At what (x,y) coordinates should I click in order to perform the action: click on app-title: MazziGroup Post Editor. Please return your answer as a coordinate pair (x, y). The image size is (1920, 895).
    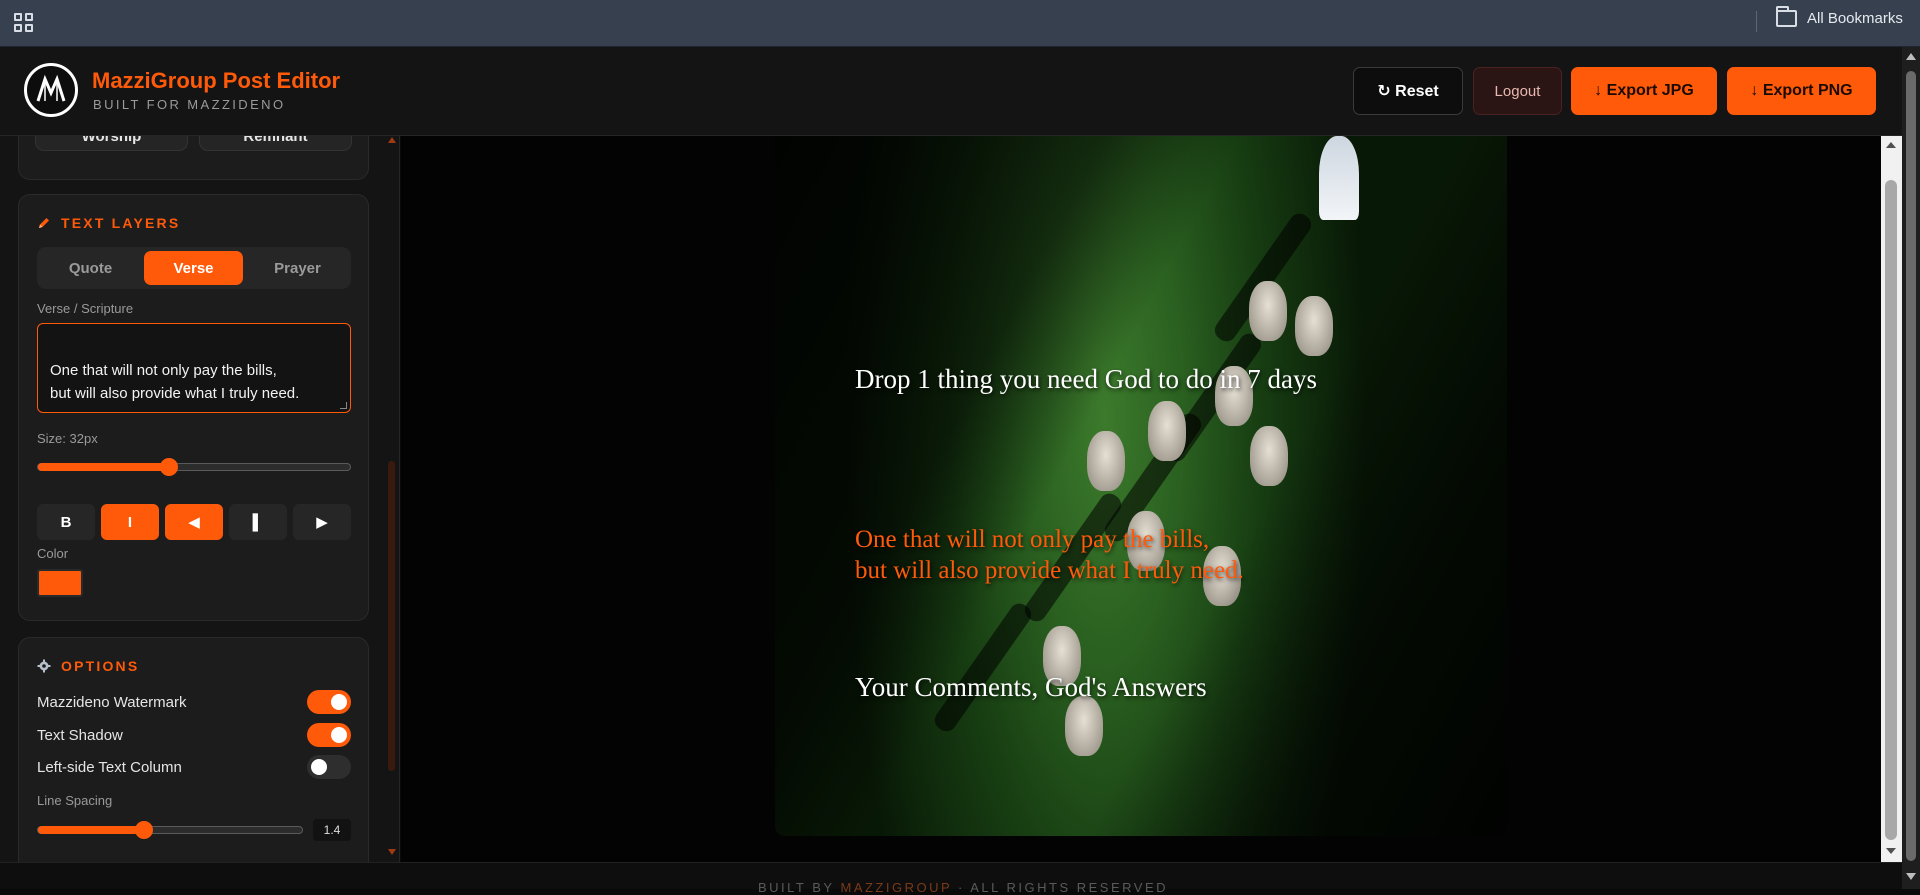
    Looking at the image, I should click on (216, 80).